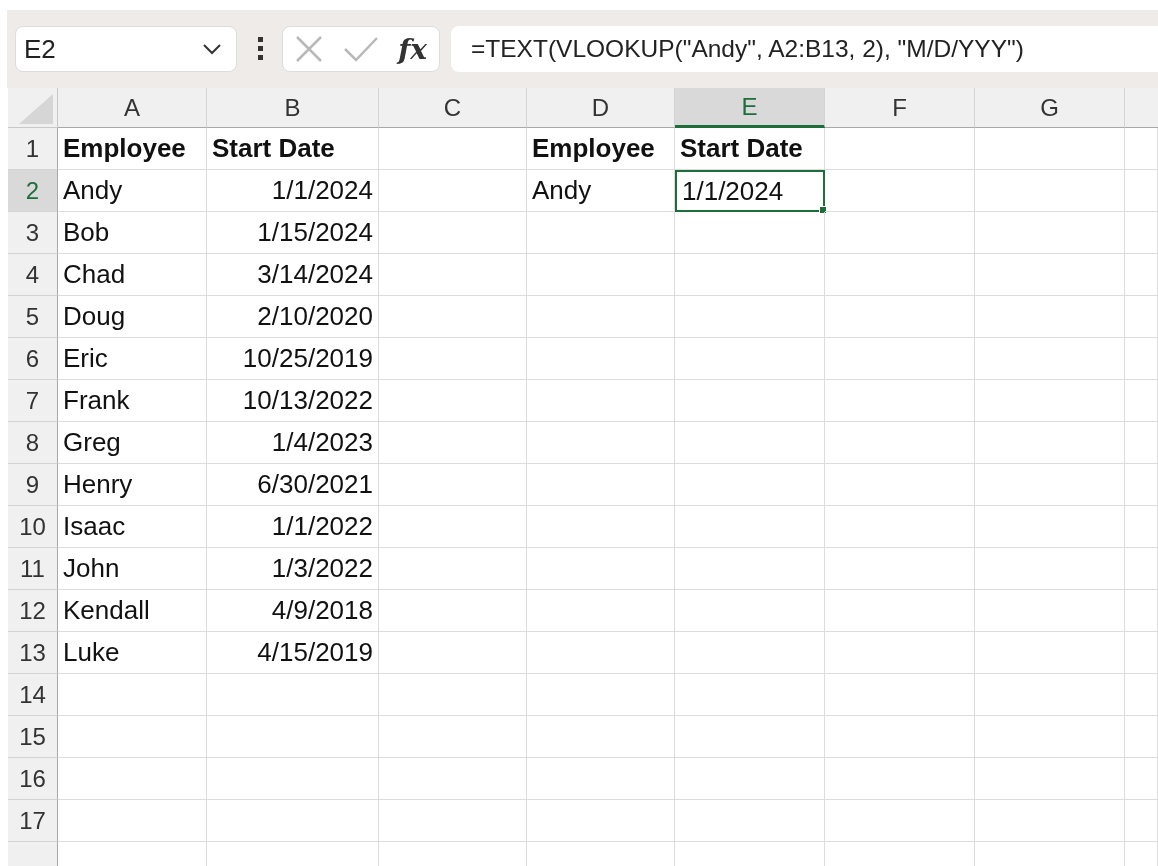  What do you see at coordinates (33, 359) in the screenshot?
I see `row-header: 6` at bounding box center [33, 359].